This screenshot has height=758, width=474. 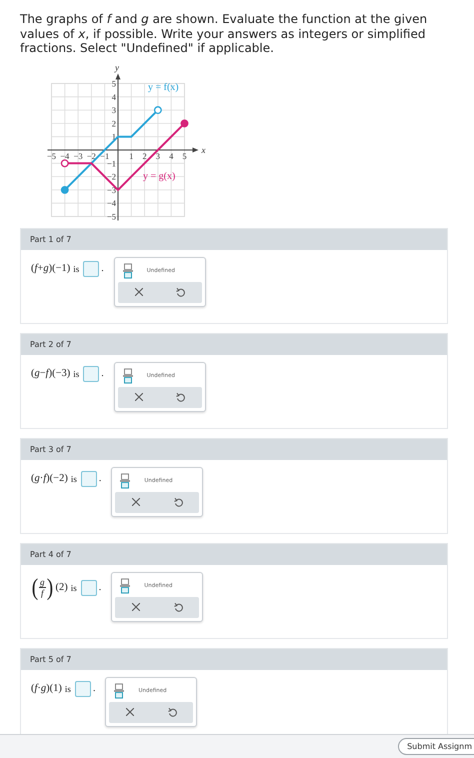 What do you see at coordinates (171, 155) in the screenshot?
I see `x-tick-label: 4` at bounding box center [171, 155].